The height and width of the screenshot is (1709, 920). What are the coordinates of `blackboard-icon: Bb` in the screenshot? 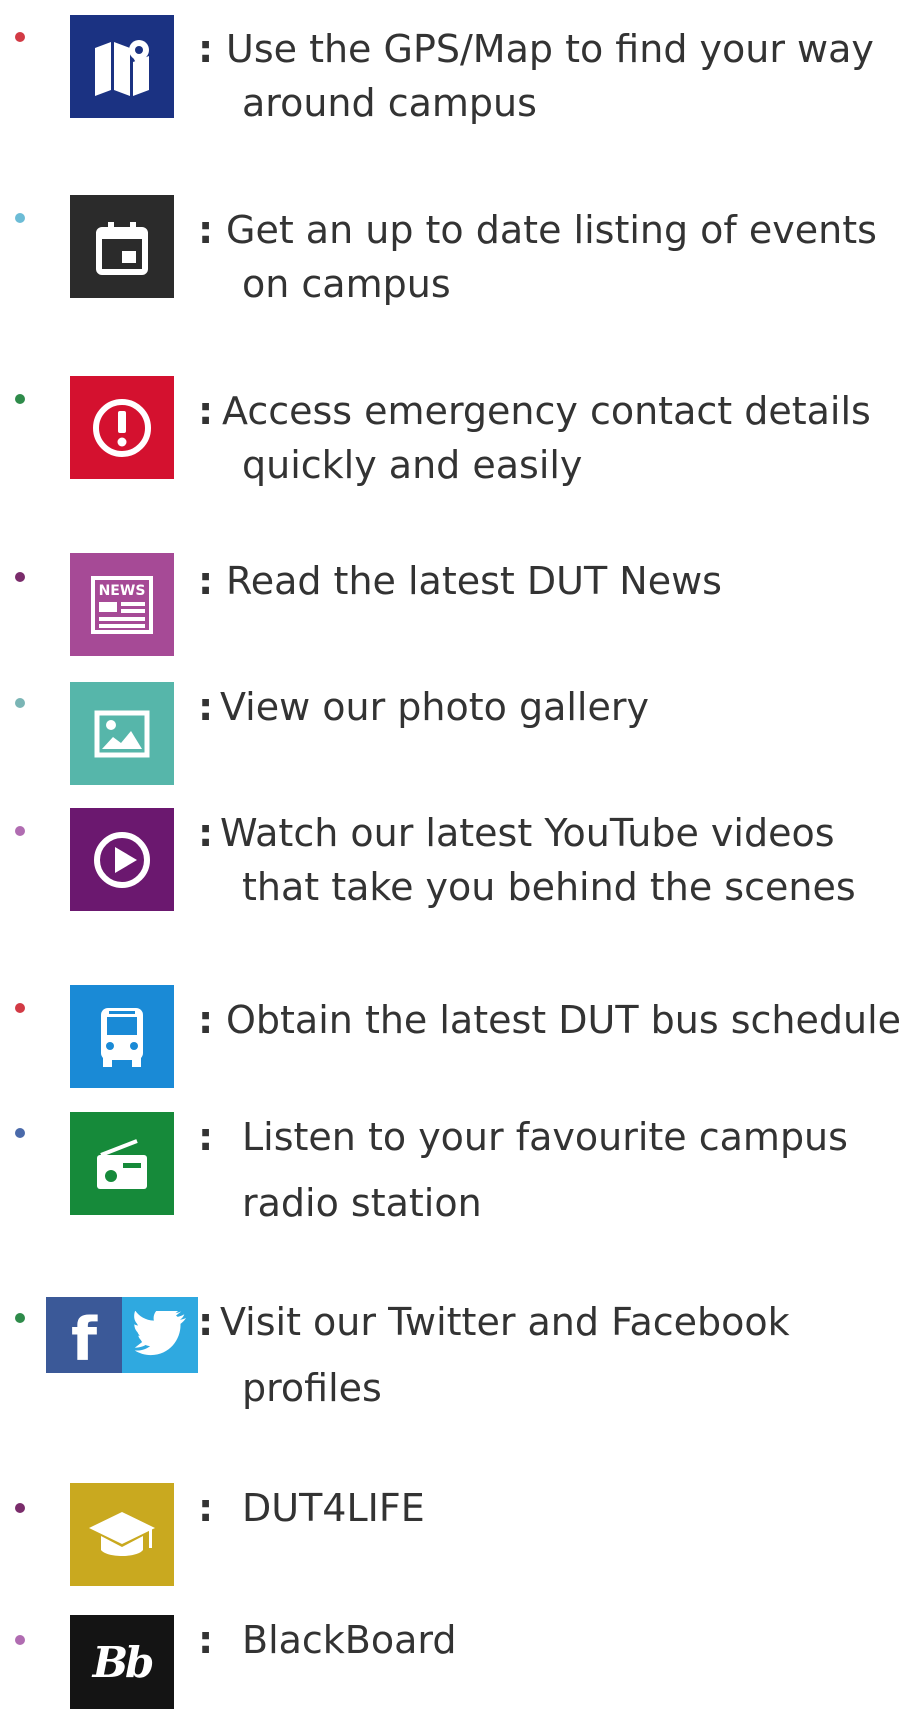 It's located at (122, 1662).